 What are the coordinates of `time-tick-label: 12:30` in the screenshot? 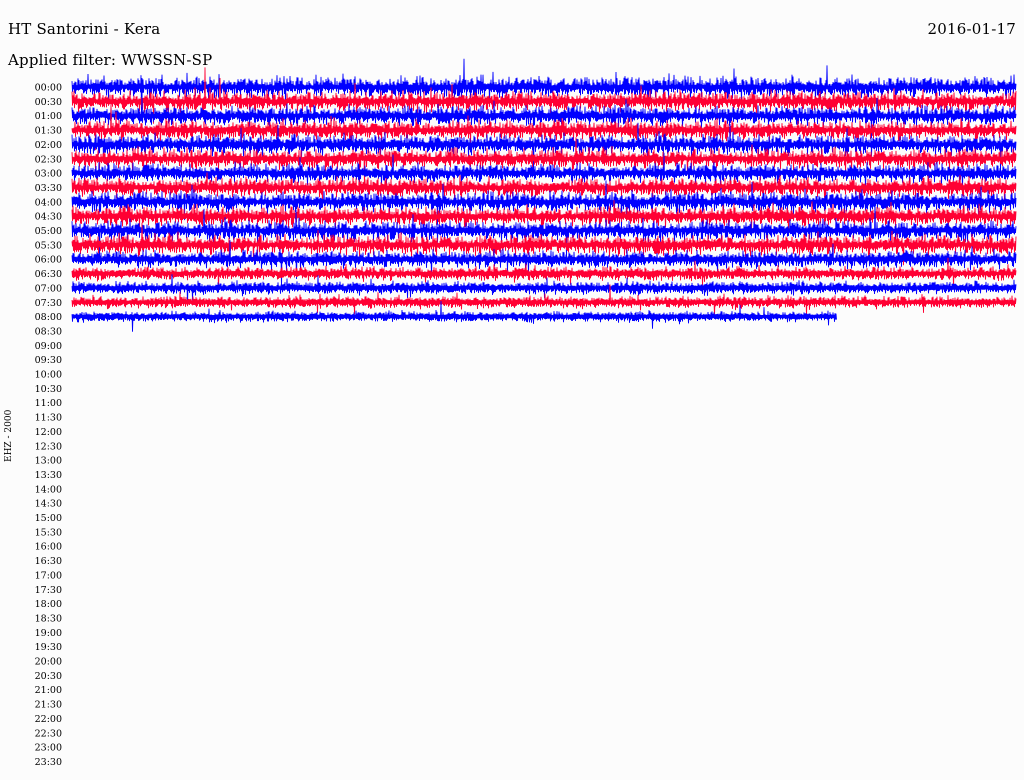 It's located at (48, 446).